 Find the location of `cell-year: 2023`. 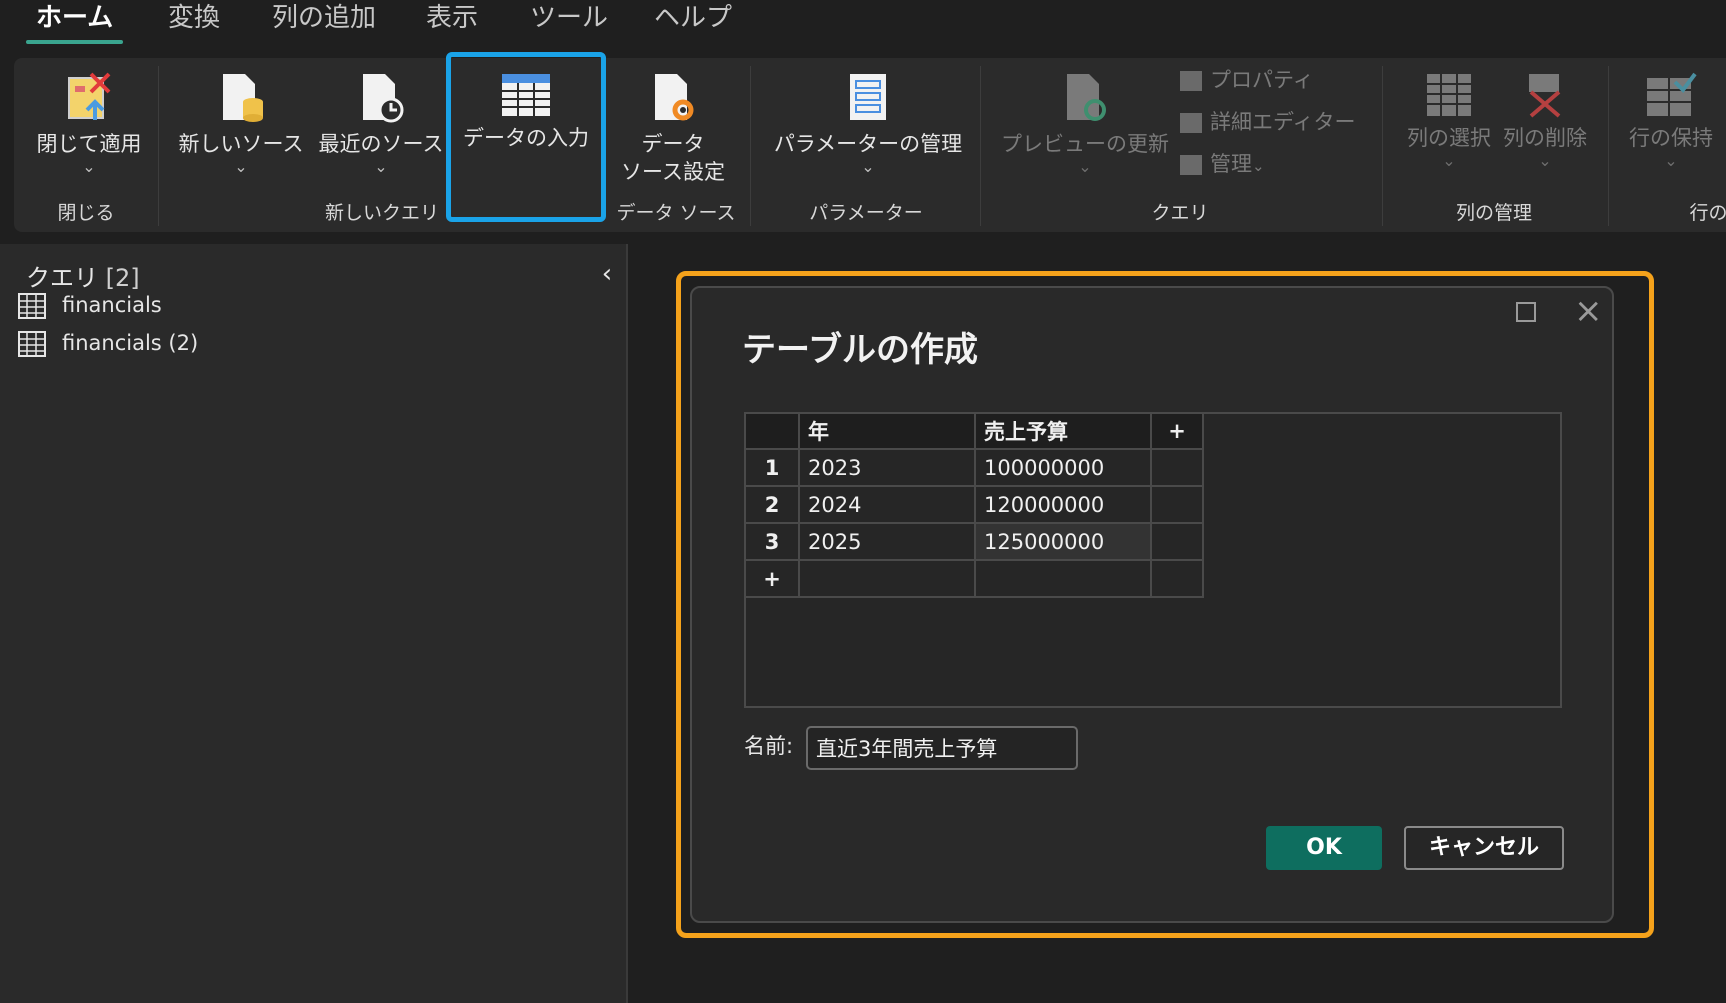

cell-year: 2023 is located at coordinates (887, 467).